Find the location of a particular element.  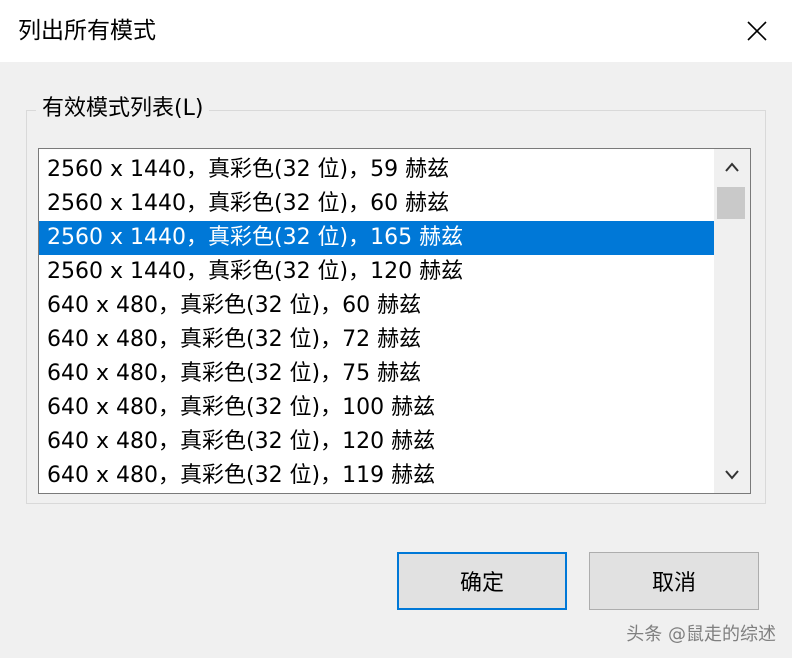

list-item: 640 x 480，真彩色(32 位)，60 赫兹 is located at coordinates (376, 306).